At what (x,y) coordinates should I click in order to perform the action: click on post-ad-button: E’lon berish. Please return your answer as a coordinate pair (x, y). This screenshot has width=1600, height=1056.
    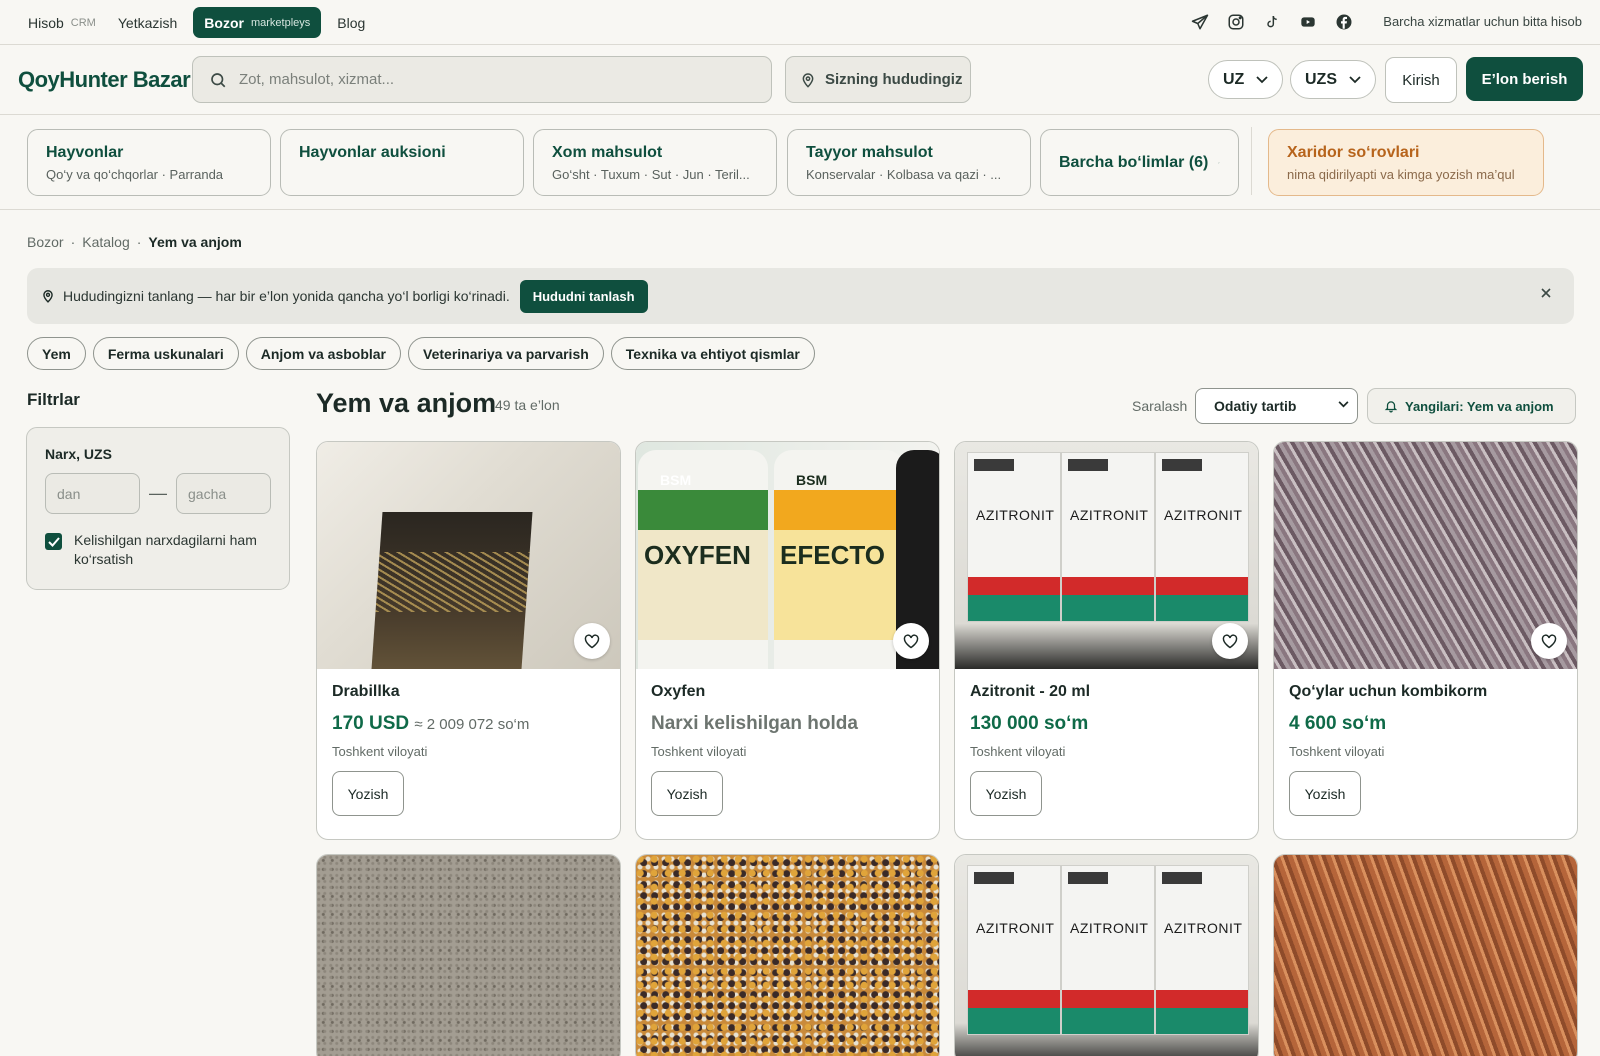
    Looking at the image, I should click on (1524, 79).